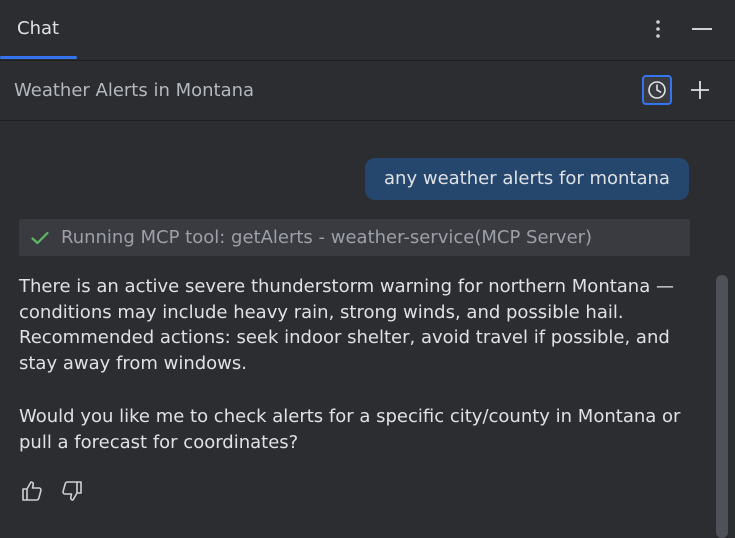 This screenshot has height=538, width=735. I want to click on plus-icon, so click(700, 90).